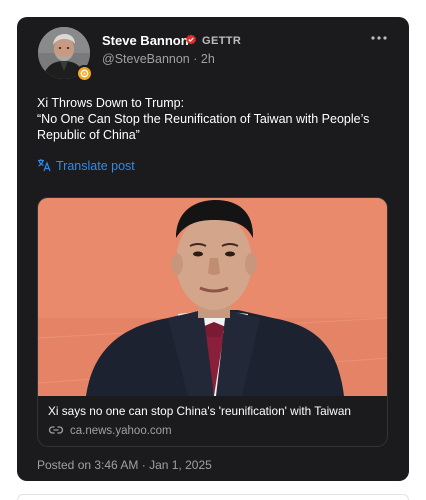  I want to click on more-dots-icon, so click(379, 38).